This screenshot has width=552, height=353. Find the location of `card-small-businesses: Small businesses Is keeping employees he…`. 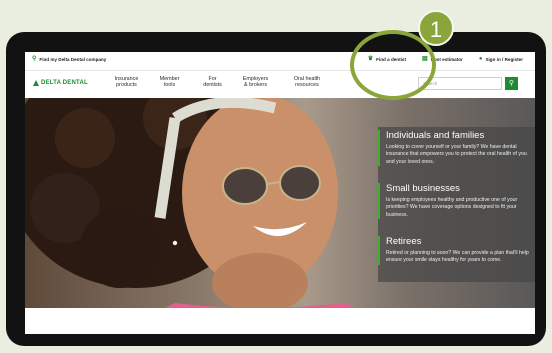

card-small-businesses: Small businesses Is keeping employees he… is located at coordinates (456, 201).